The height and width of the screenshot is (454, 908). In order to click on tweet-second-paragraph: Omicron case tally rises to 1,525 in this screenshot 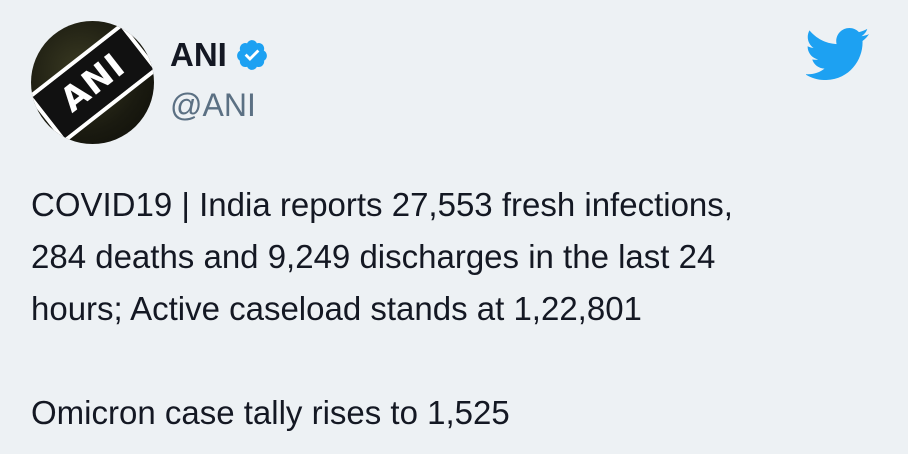, I will do `click(270, 412)`.